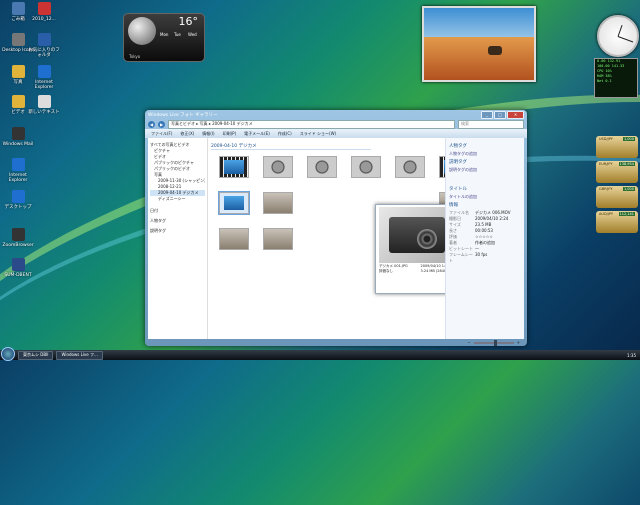 This screenshot has width=640, height=505. Describe the element at coordinates (485, 197) in the screenshot. I see `add-title-link: タイトルの追加` at that location.